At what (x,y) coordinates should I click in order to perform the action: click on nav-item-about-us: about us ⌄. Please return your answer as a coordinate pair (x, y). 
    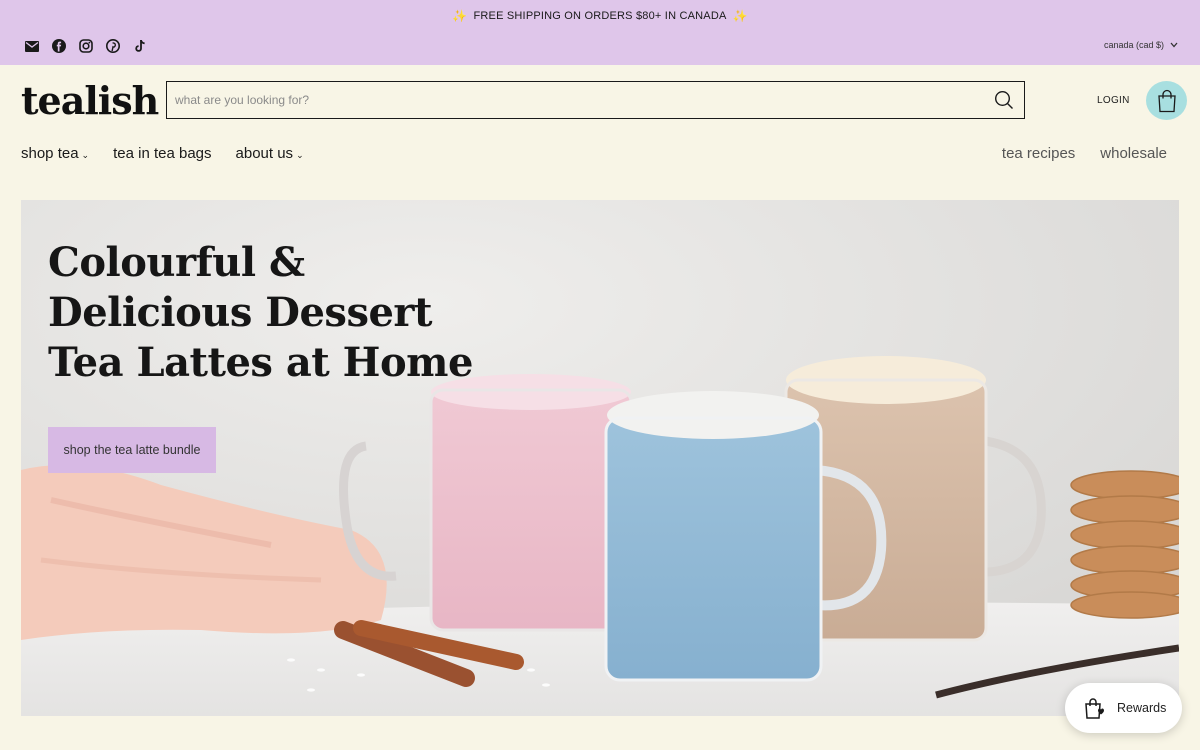
    Looking at the image, I should click on (270, 153).